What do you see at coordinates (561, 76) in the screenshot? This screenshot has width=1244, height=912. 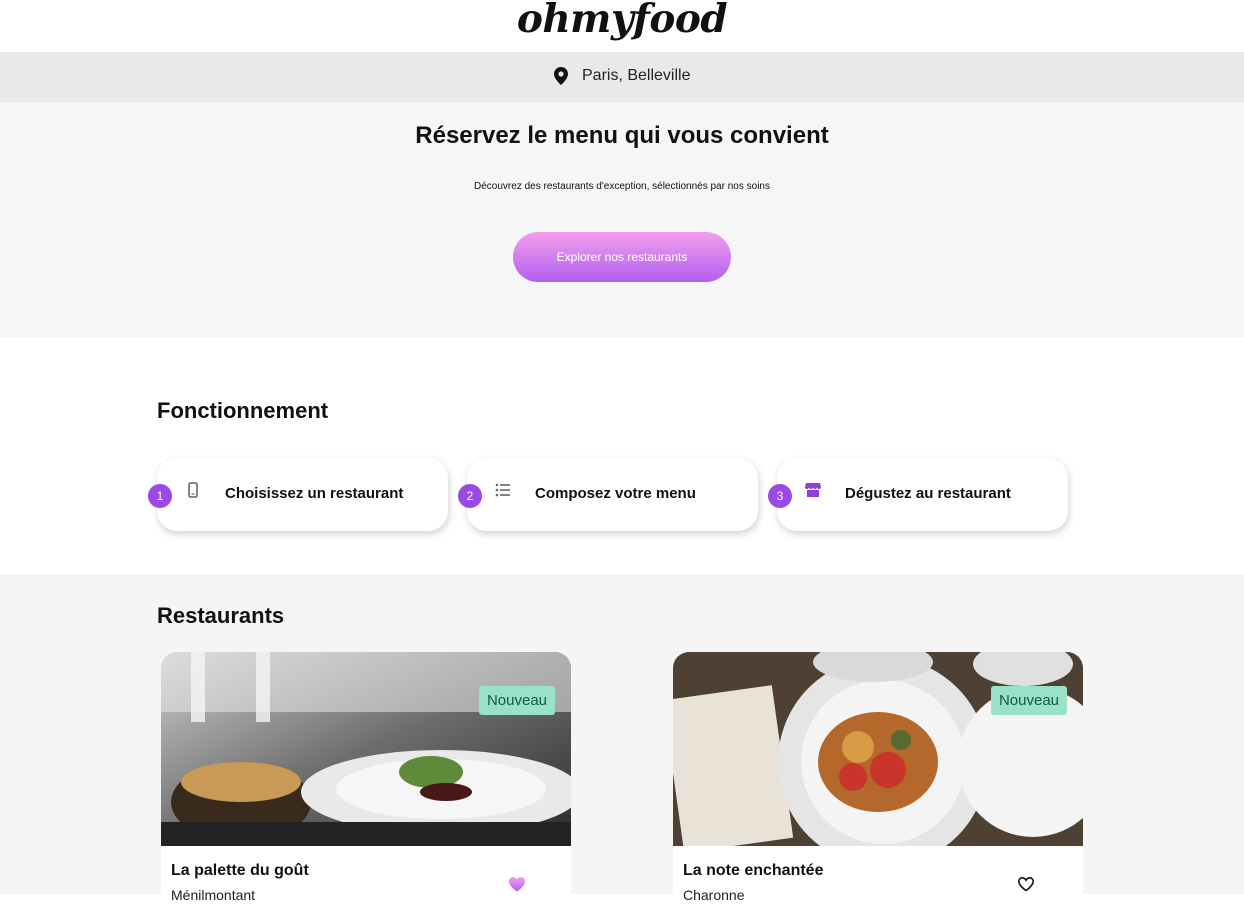 I see `map-pin-icon` at bounding box center [561, 76].